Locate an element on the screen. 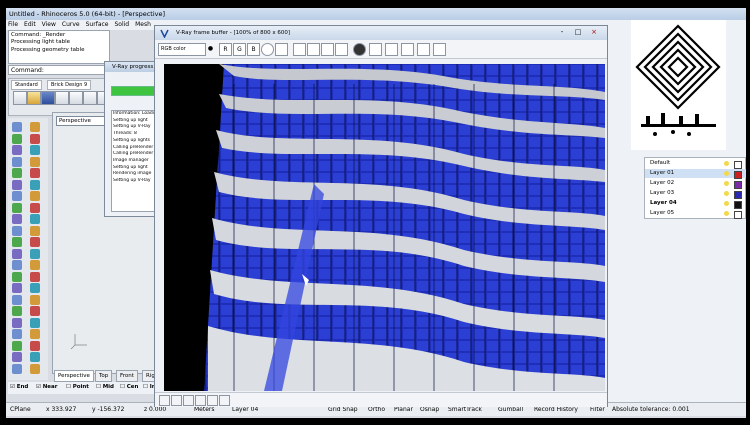 This screenshot has width=750, height=425. import-icon is located at coordinates (76, 98).